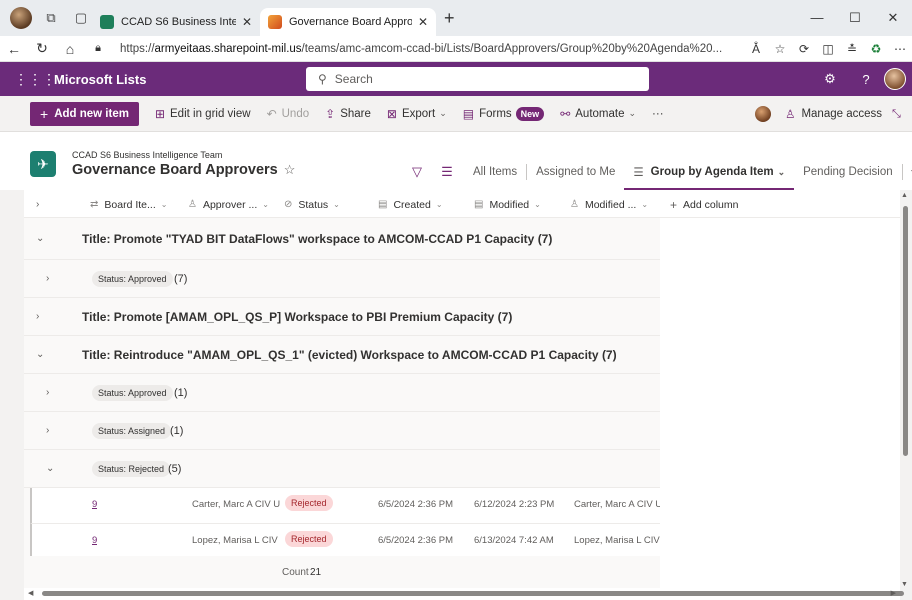 The width and height of the screenshot is (912, 600). What do you see at coordinates (192, 204) in the screenshot?
I see `person-icon: ♙` at bounding box center [192, 204].